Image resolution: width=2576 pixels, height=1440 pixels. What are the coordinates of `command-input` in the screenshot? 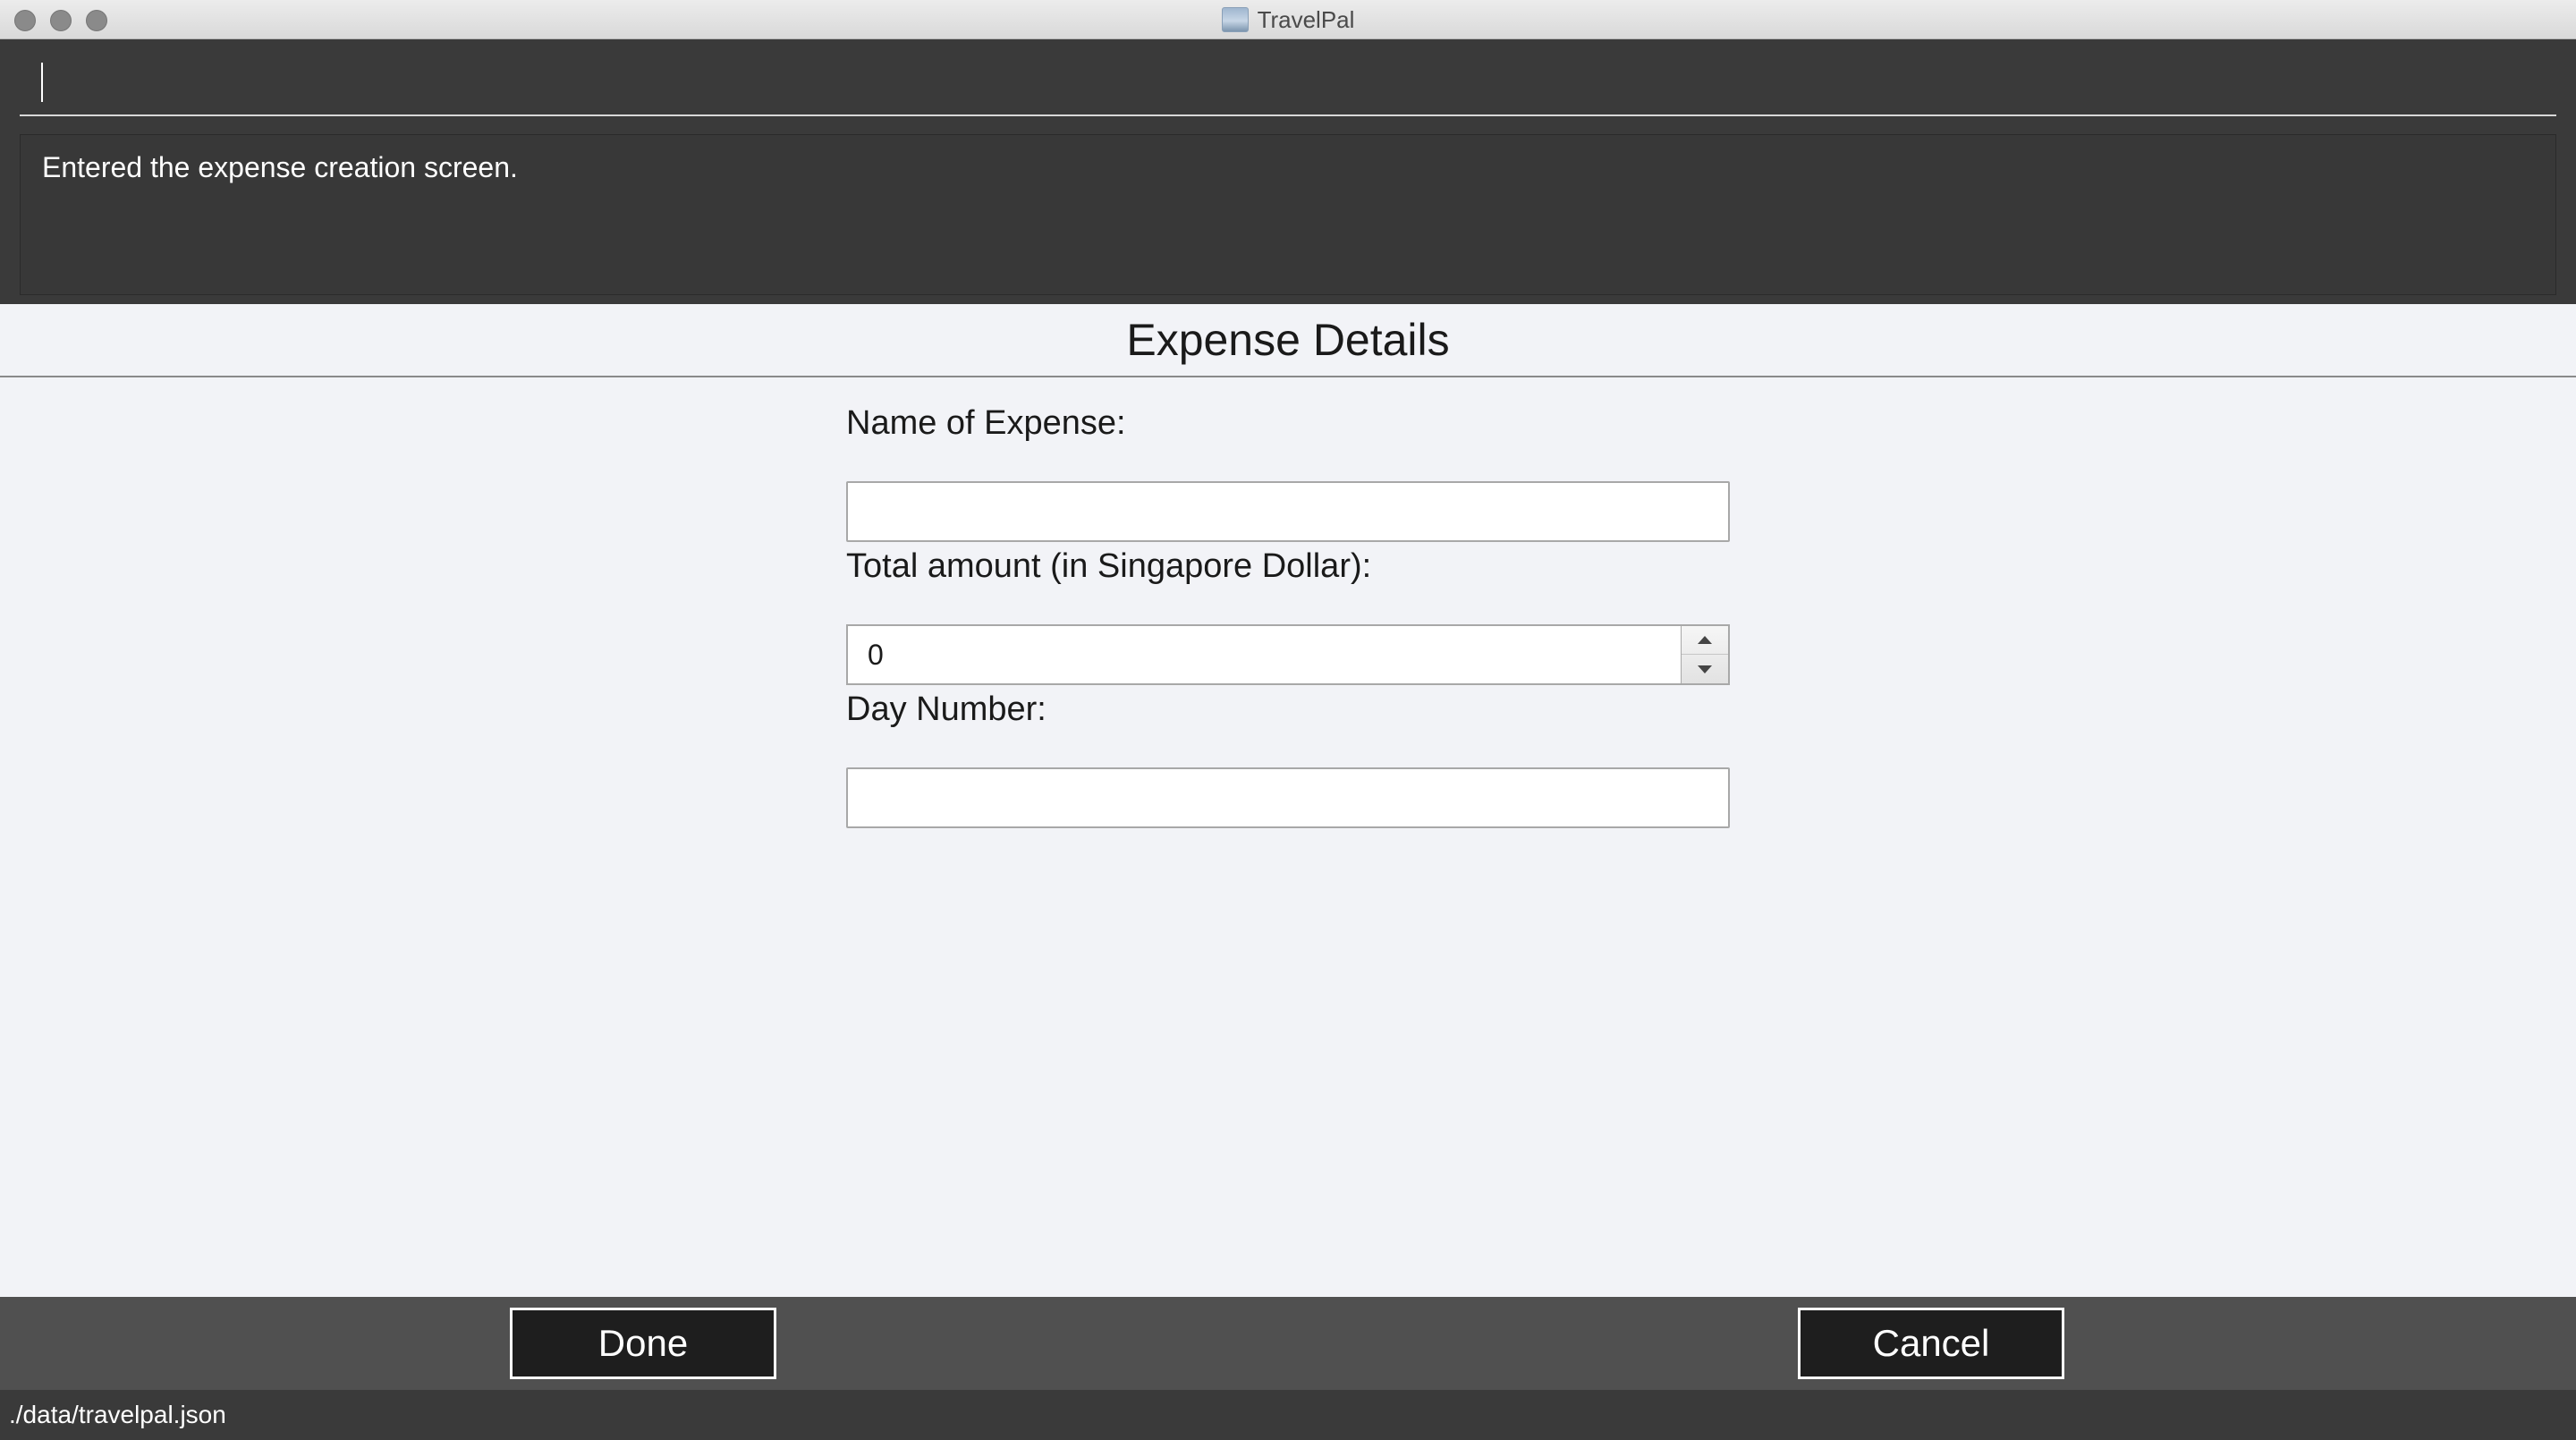 It's located at (1288, 84).